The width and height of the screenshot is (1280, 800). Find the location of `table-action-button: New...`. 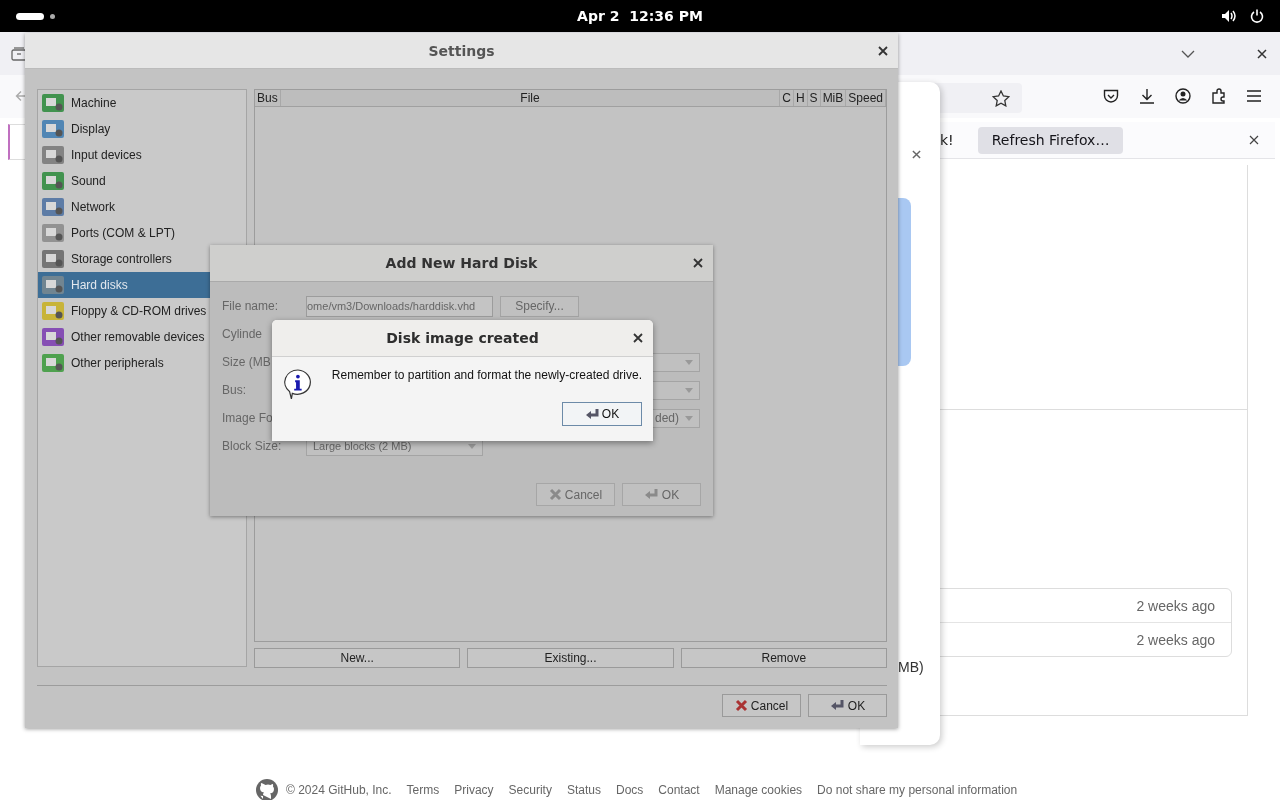

table-action-button: New... is located at coordinates (357, 658).